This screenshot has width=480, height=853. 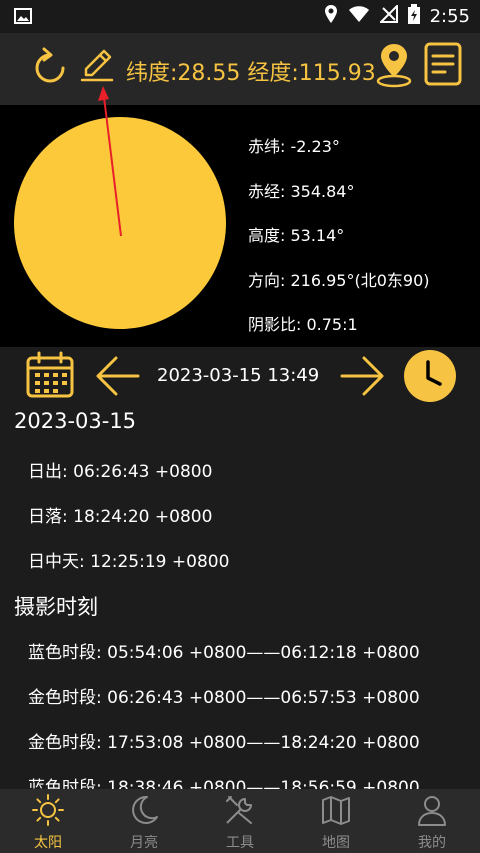 I want to click on bottom-tab-bar: 太阳 月亮 工具 地图 我的, so click(x=240, y=821).